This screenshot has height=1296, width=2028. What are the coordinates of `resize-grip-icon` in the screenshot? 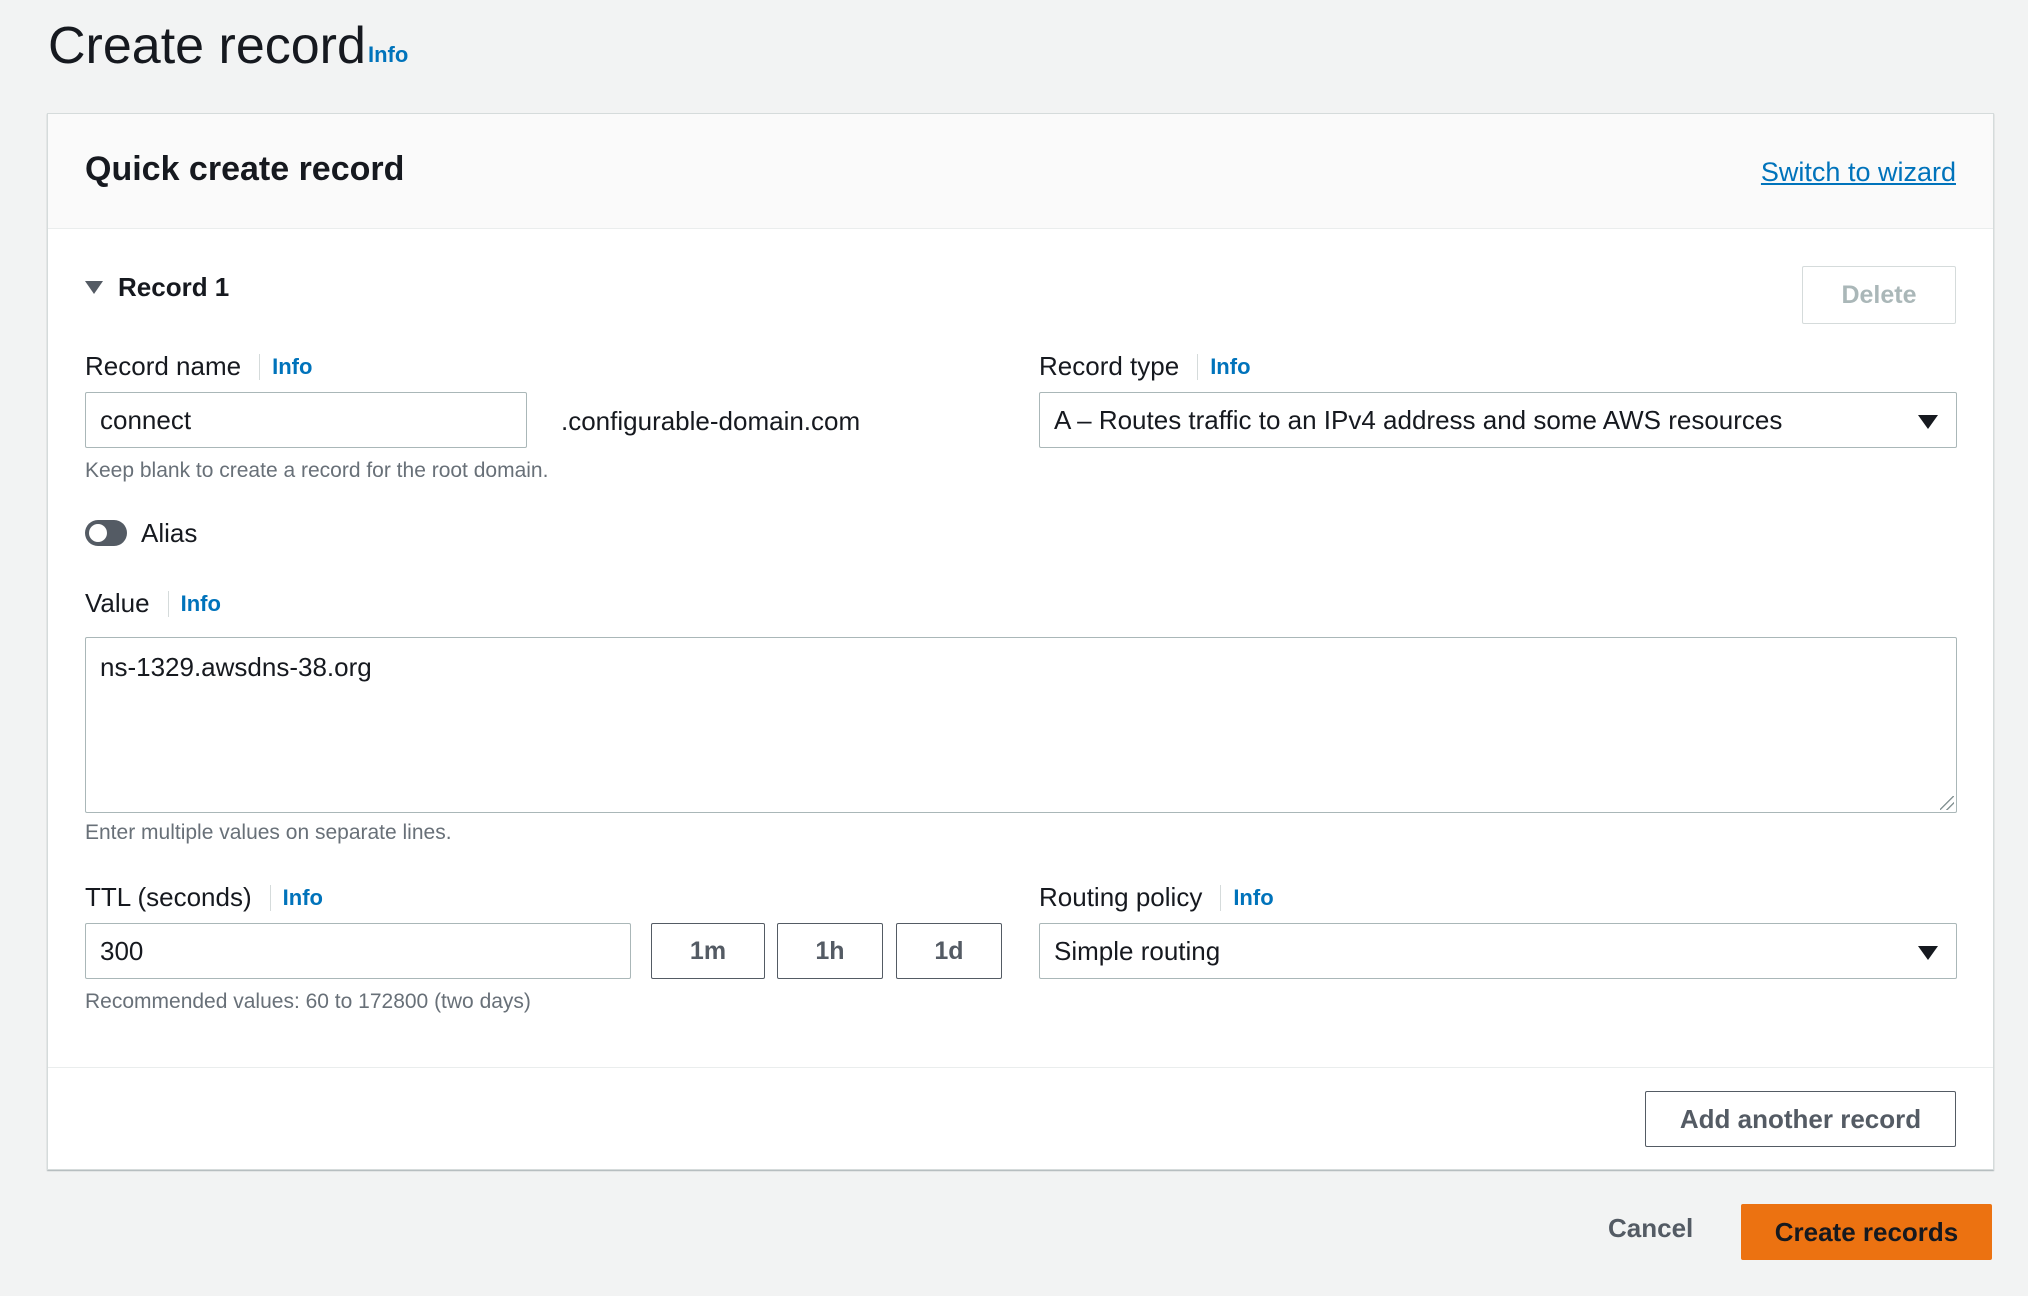 It's located at (1947, 803).